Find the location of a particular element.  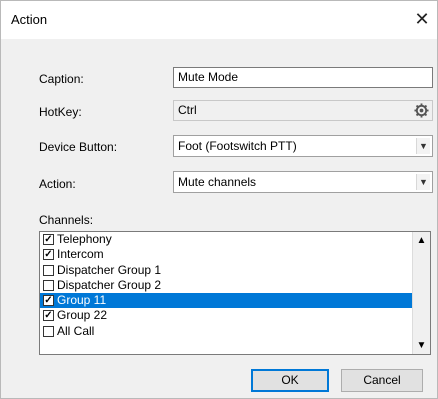

scroll-up-icon: ▲ is located at coordinates (421, 240).